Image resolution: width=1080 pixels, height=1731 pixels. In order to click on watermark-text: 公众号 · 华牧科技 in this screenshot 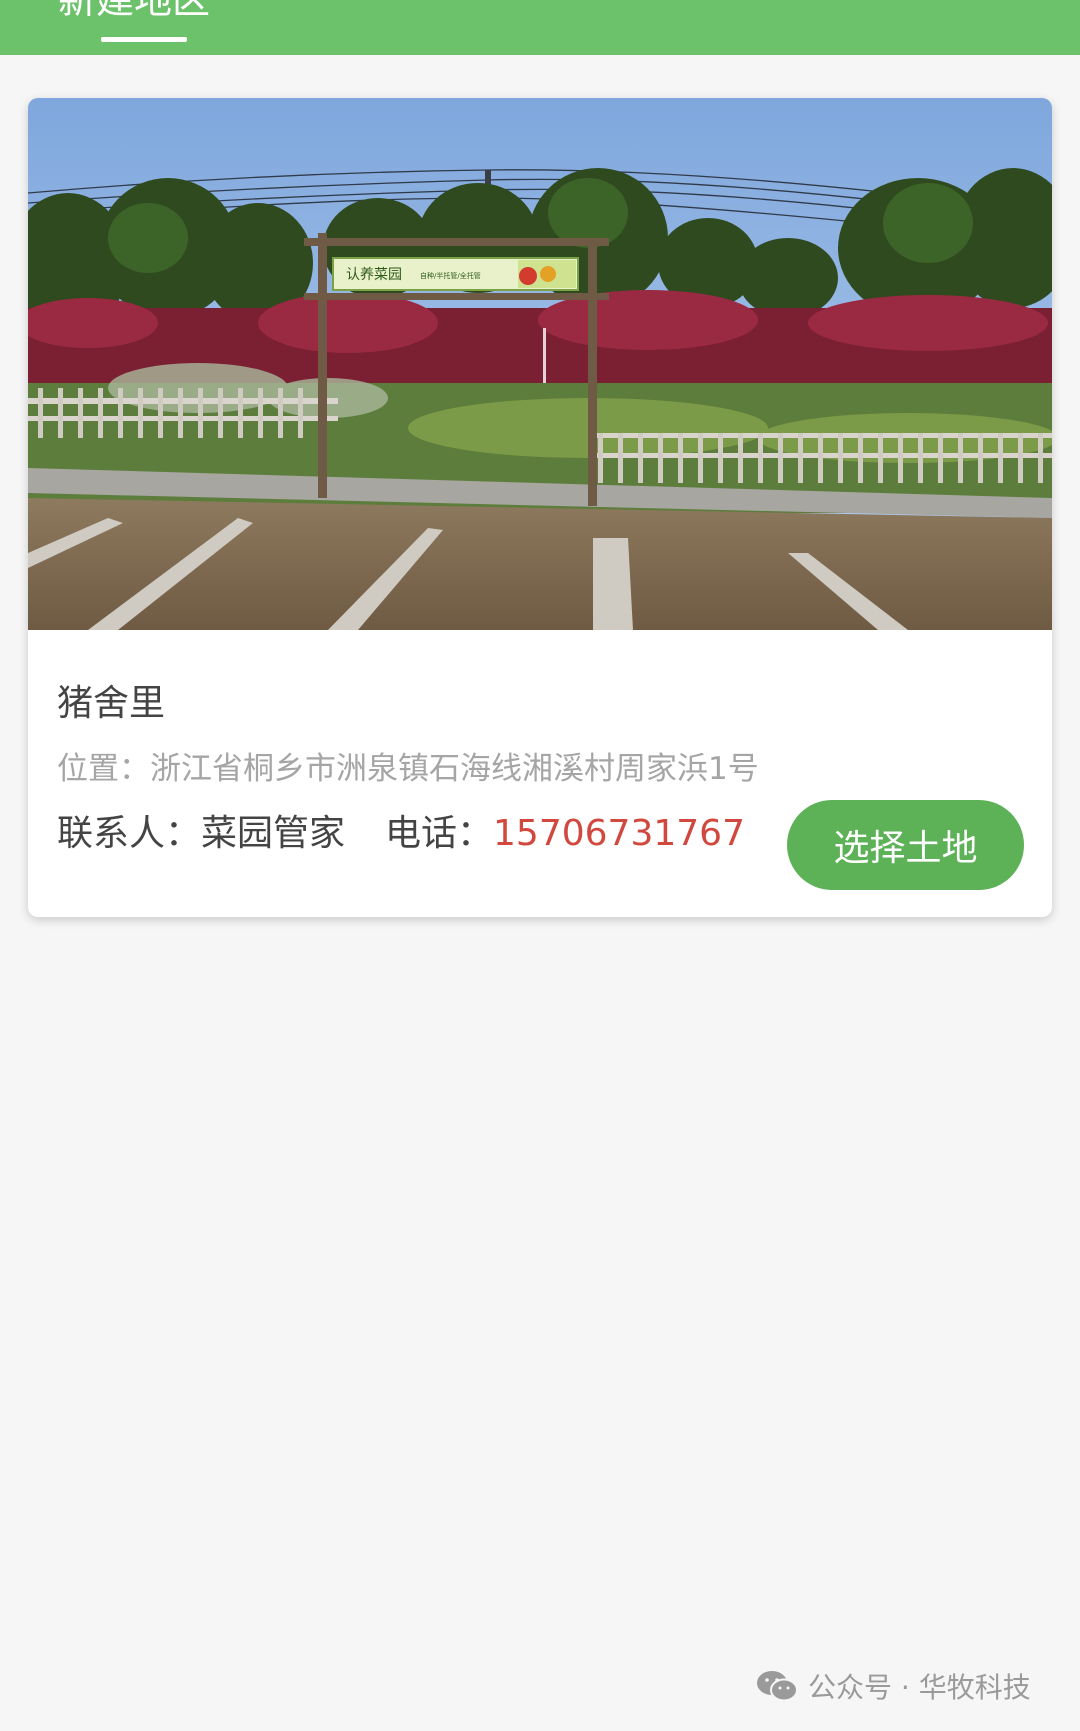, I will do `click(919, 1687)`.